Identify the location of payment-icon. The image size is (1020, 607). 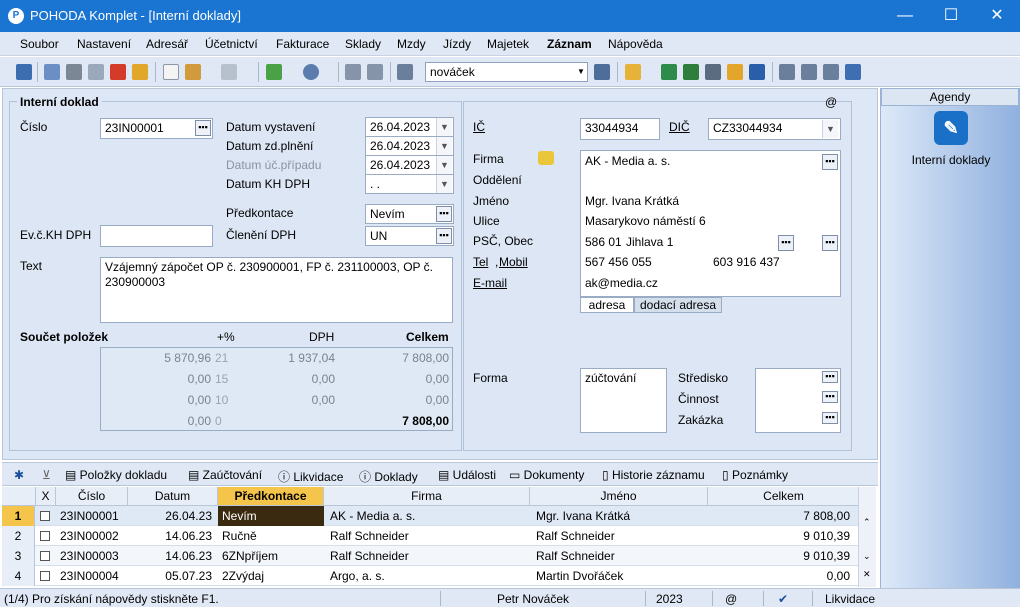
(691, 72).